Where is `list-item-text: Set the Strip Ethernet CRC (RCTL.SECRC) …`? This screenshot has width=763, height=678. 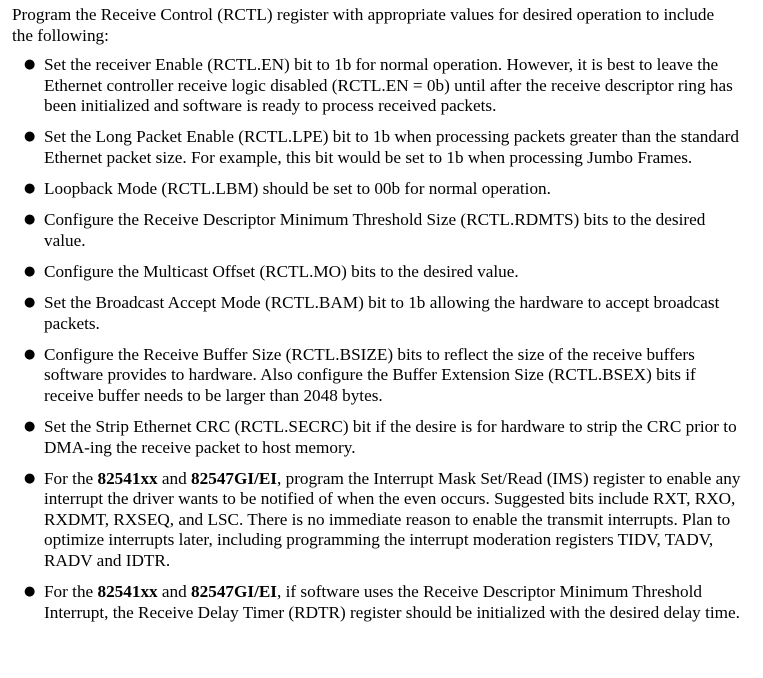 list-item-text: Set the Strip Ethernet CRC (RCTL.SECRC) … is located at coordinates (390, 437).